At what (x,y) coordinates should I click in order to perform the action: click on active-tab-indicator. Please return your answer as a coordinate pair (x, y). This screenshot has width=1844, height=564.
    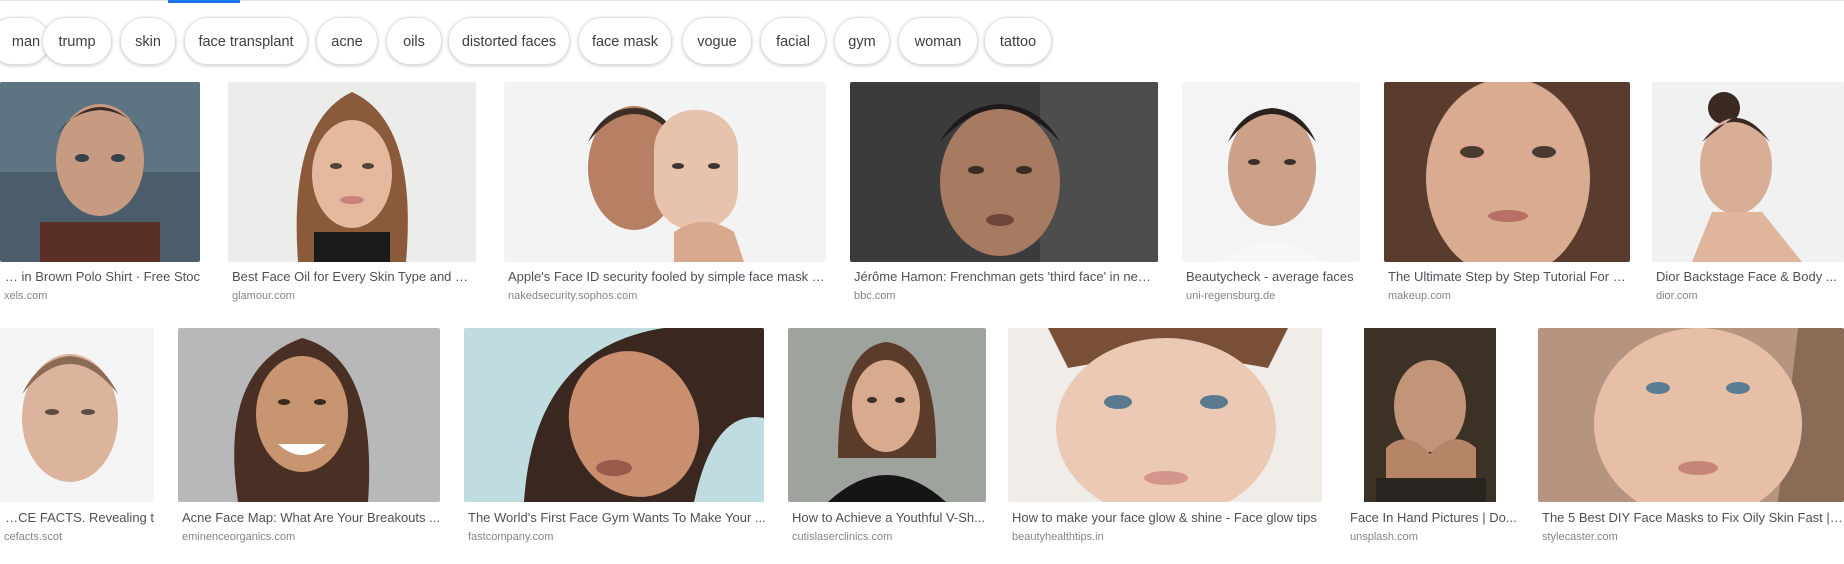
    Looking at the image, I should click on (204, 1).